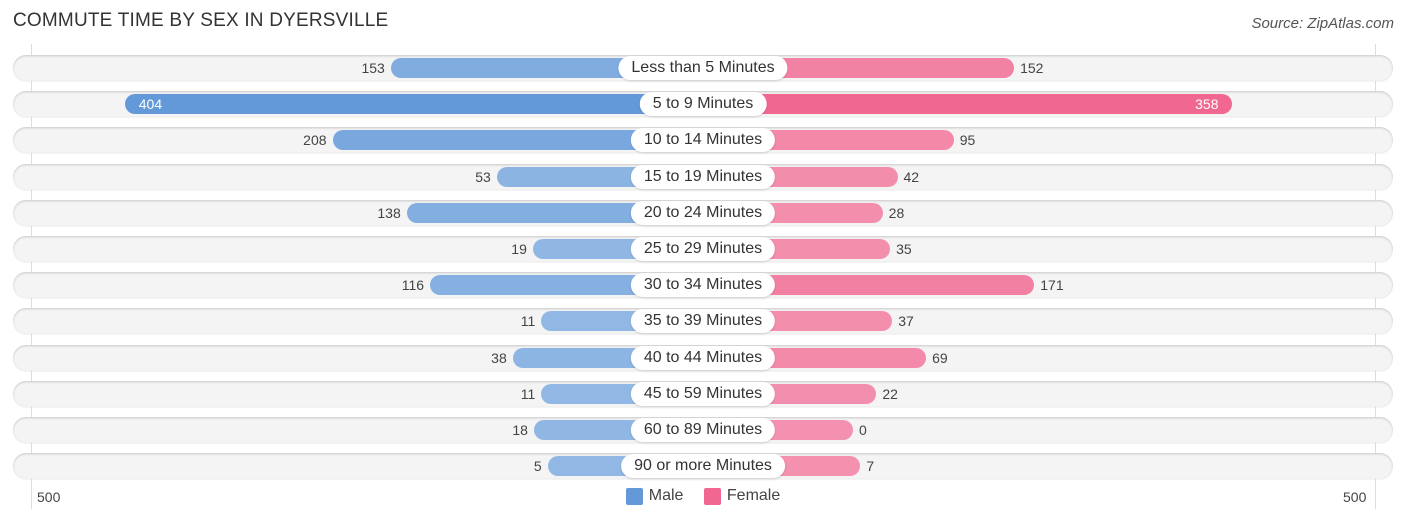 Image resolution: width=1406 pixels, height=523 pixels. What do you see at coordinates (703, 104) in the screenshot?
I see `category-label: 5 to 9 Minutes` at bounding box center [703, 104].